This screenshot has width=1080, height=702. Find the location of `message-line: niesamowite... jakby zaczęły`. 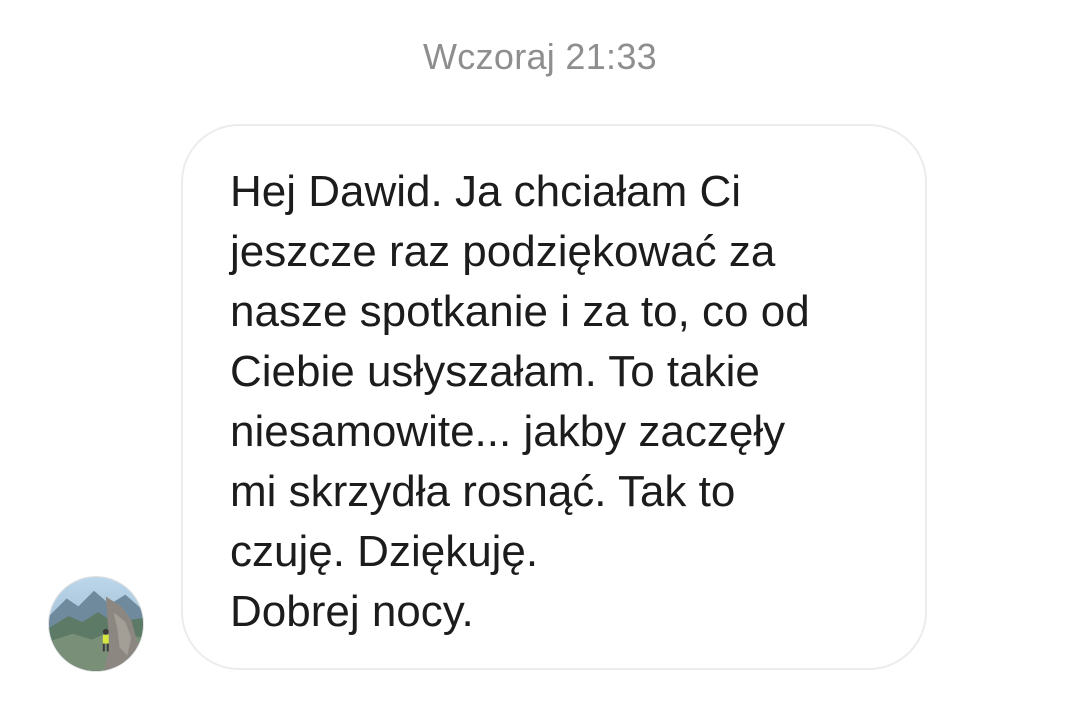

message-line: niesamowite... jakby zaczęły is located at coordinates (508, 431).